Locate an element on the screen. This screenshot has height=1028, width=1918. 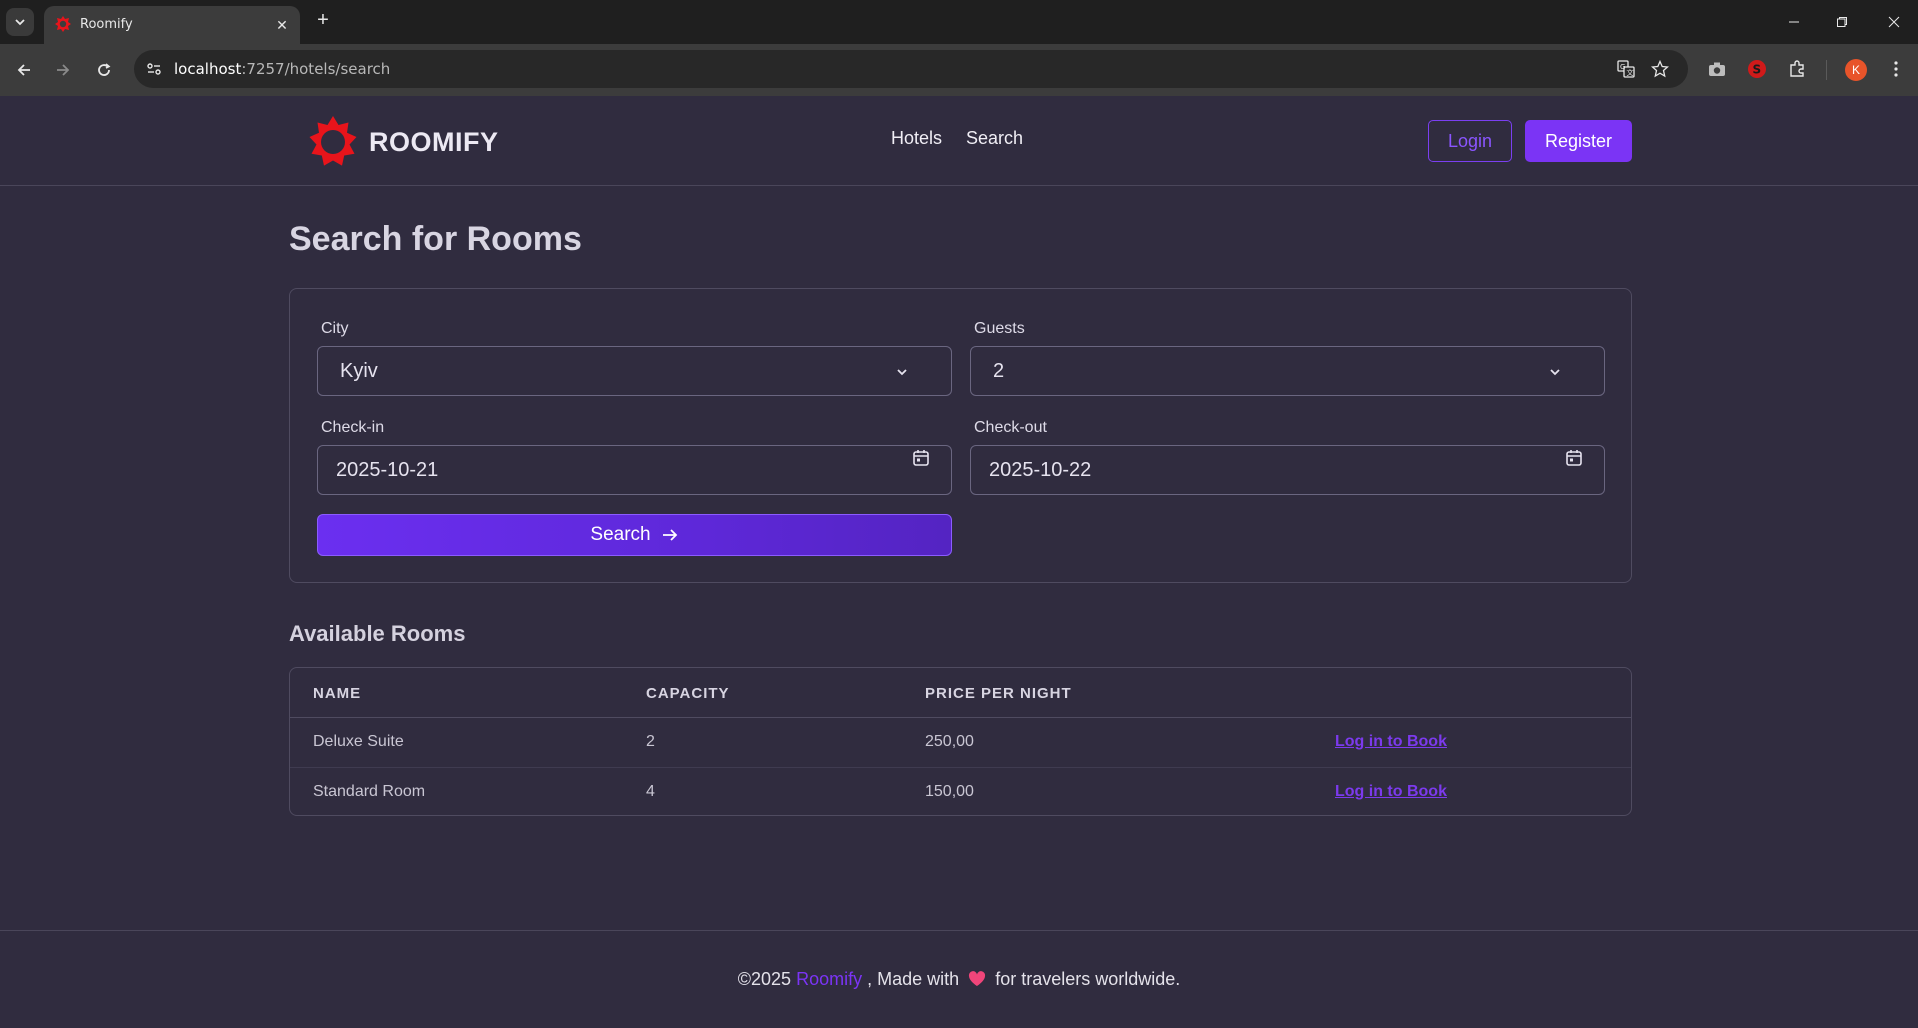
svg-text: S is located at coordinates (1757, 70).